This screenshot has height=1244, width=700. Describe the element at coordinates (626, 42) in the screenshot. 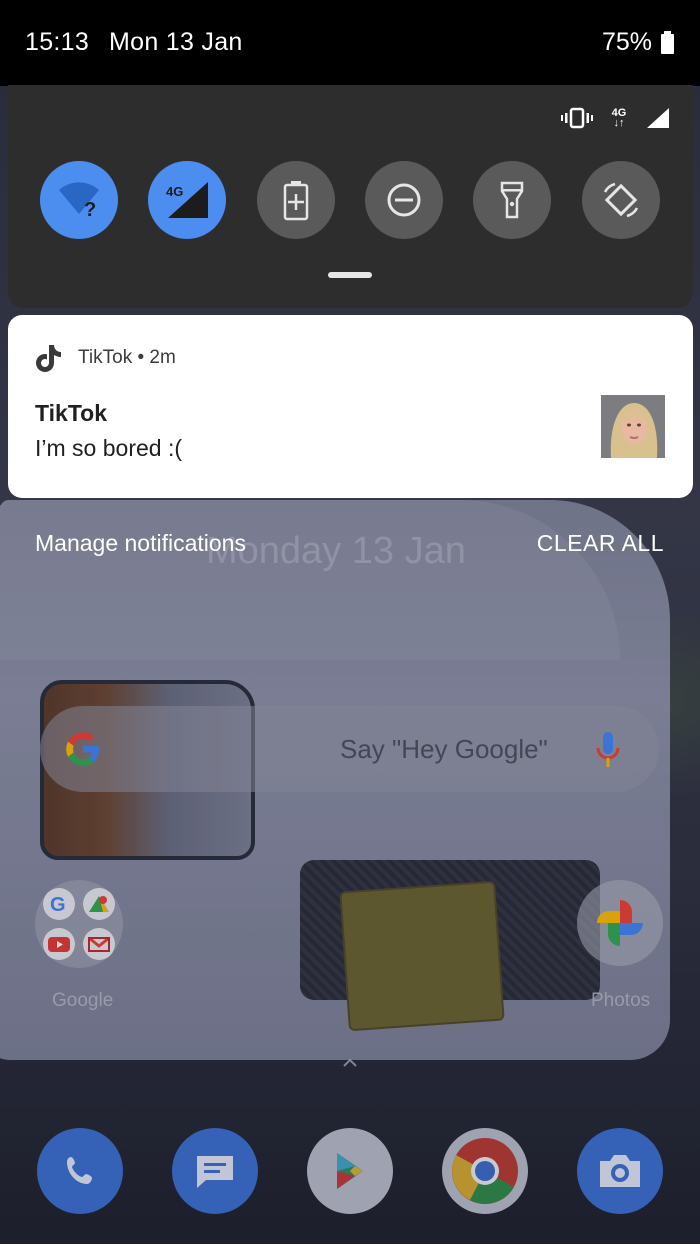

I see `battery-percentage: 75%` at that location.